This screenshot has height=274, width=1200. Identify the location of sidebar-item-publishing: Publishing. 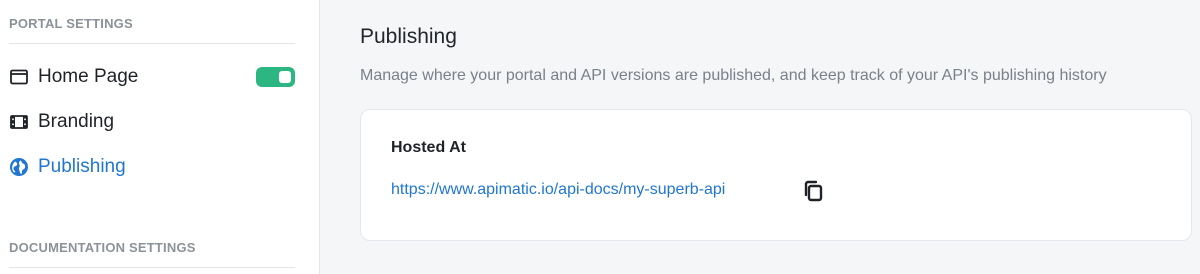
(154, 167).